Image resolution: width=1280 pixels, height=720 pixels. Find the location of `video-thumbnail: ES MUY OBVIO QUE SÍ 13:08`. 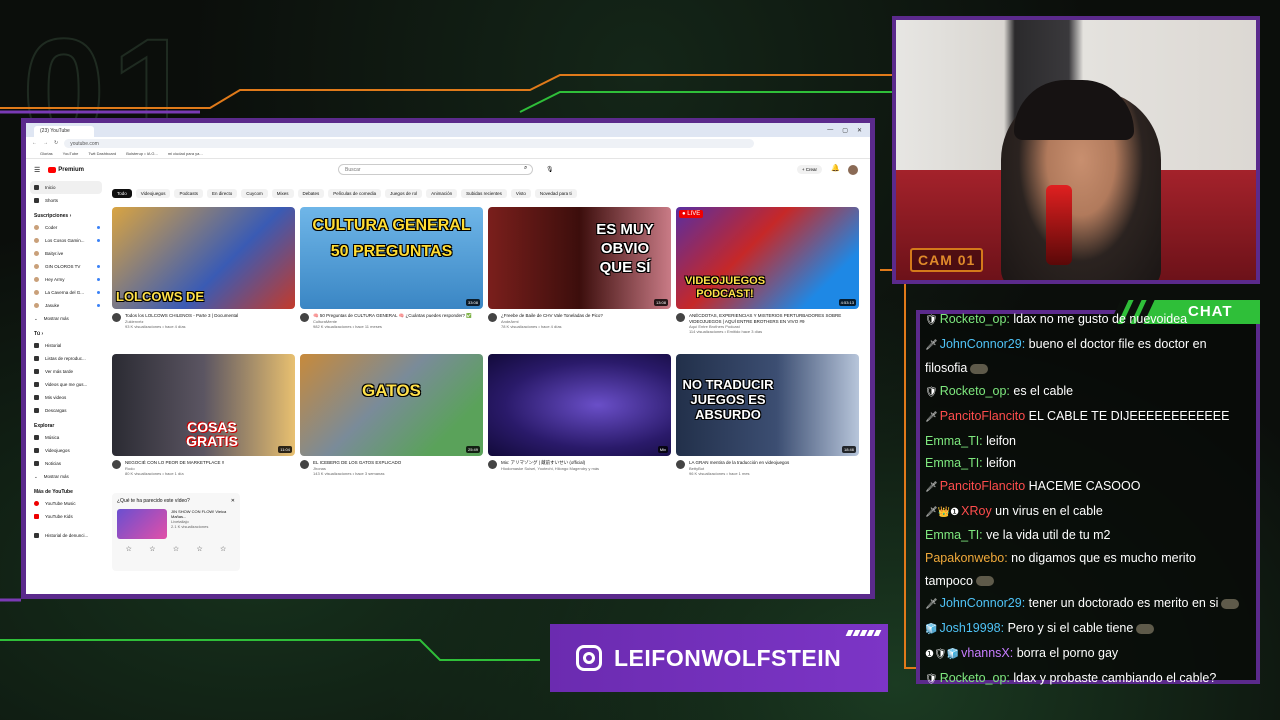

video-thumbnail: ES MUY OBVIO QUE SÍ 13:08 is located at coordinates (579, 258).